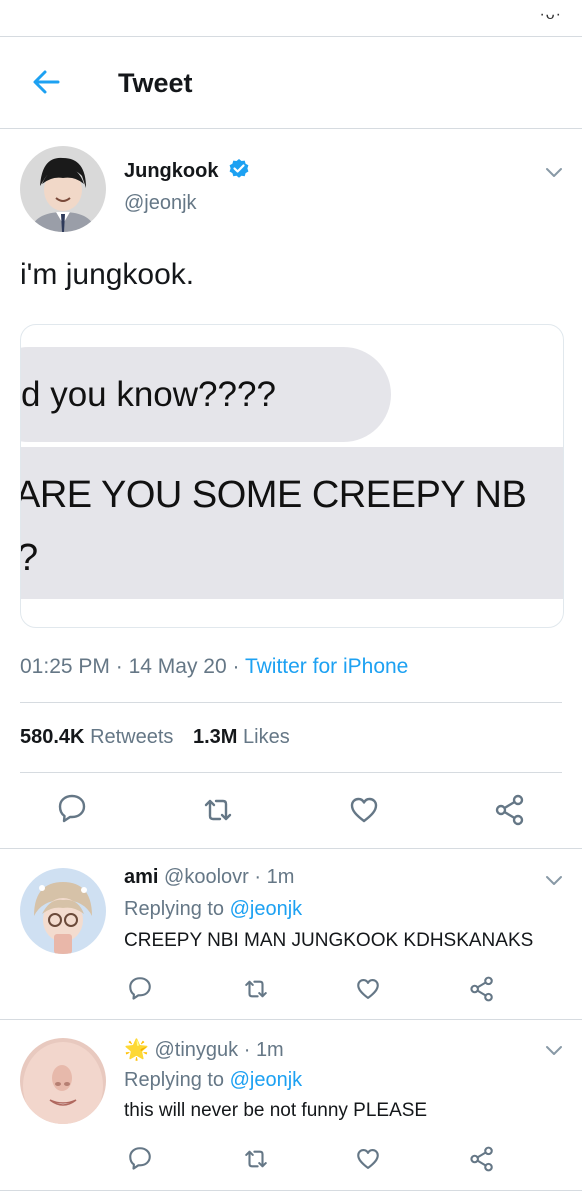 This screenshot has width=582, height=1200. Describe the element at coordinates (239, 168) in the screenshot. I see `verified-badge-icon` at that location.